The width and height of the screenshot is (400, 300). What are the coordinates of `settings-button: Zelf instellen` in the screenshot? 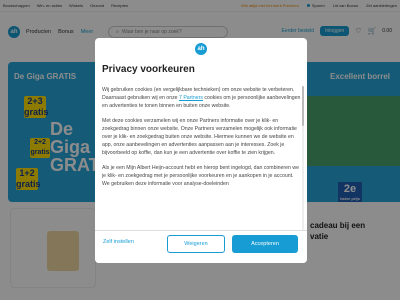 It's located at (118, 242).